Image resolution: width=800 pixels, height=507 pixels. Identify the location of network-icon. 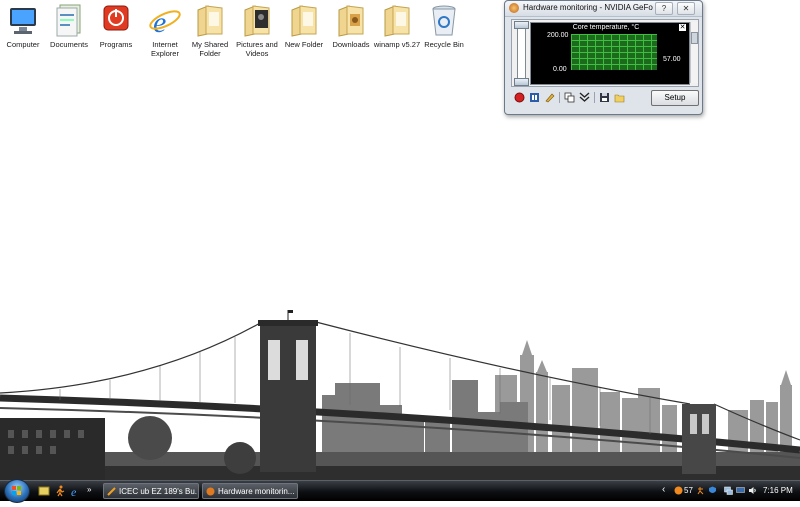
(728, 490).